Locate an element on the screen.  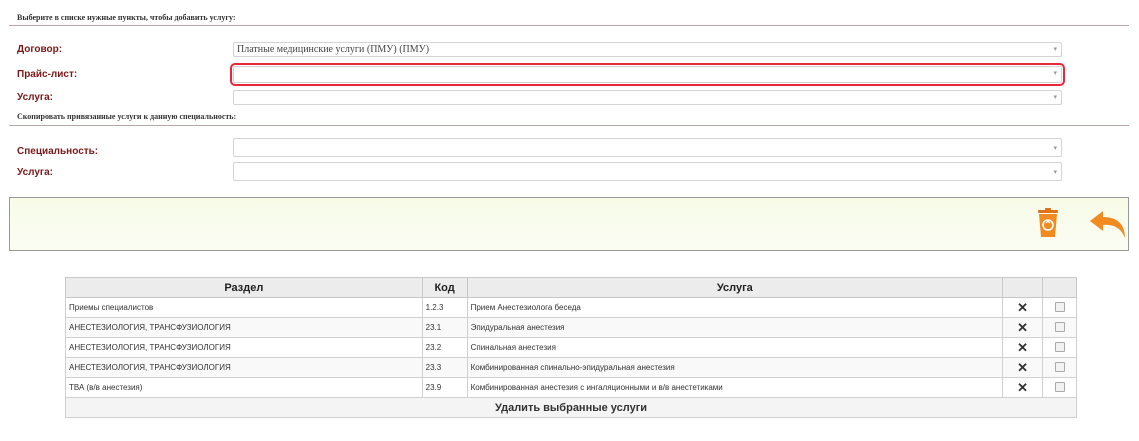
column-header-code: Код is located at coordinates (444, 287).